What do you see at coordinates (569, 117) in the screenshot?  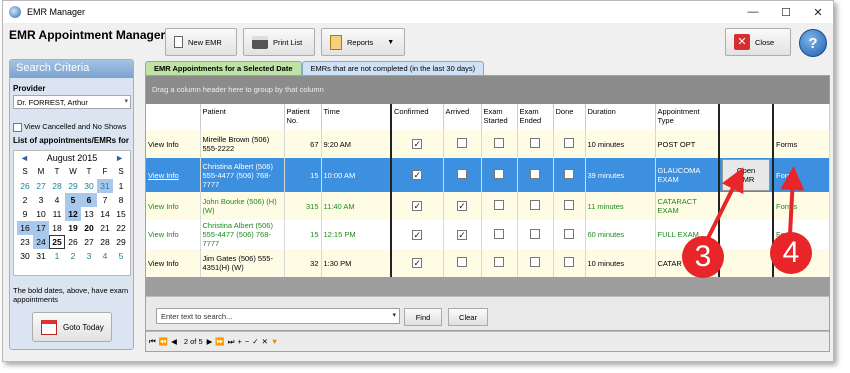 I see `col-done: Done` at bounding box center [569, 117].